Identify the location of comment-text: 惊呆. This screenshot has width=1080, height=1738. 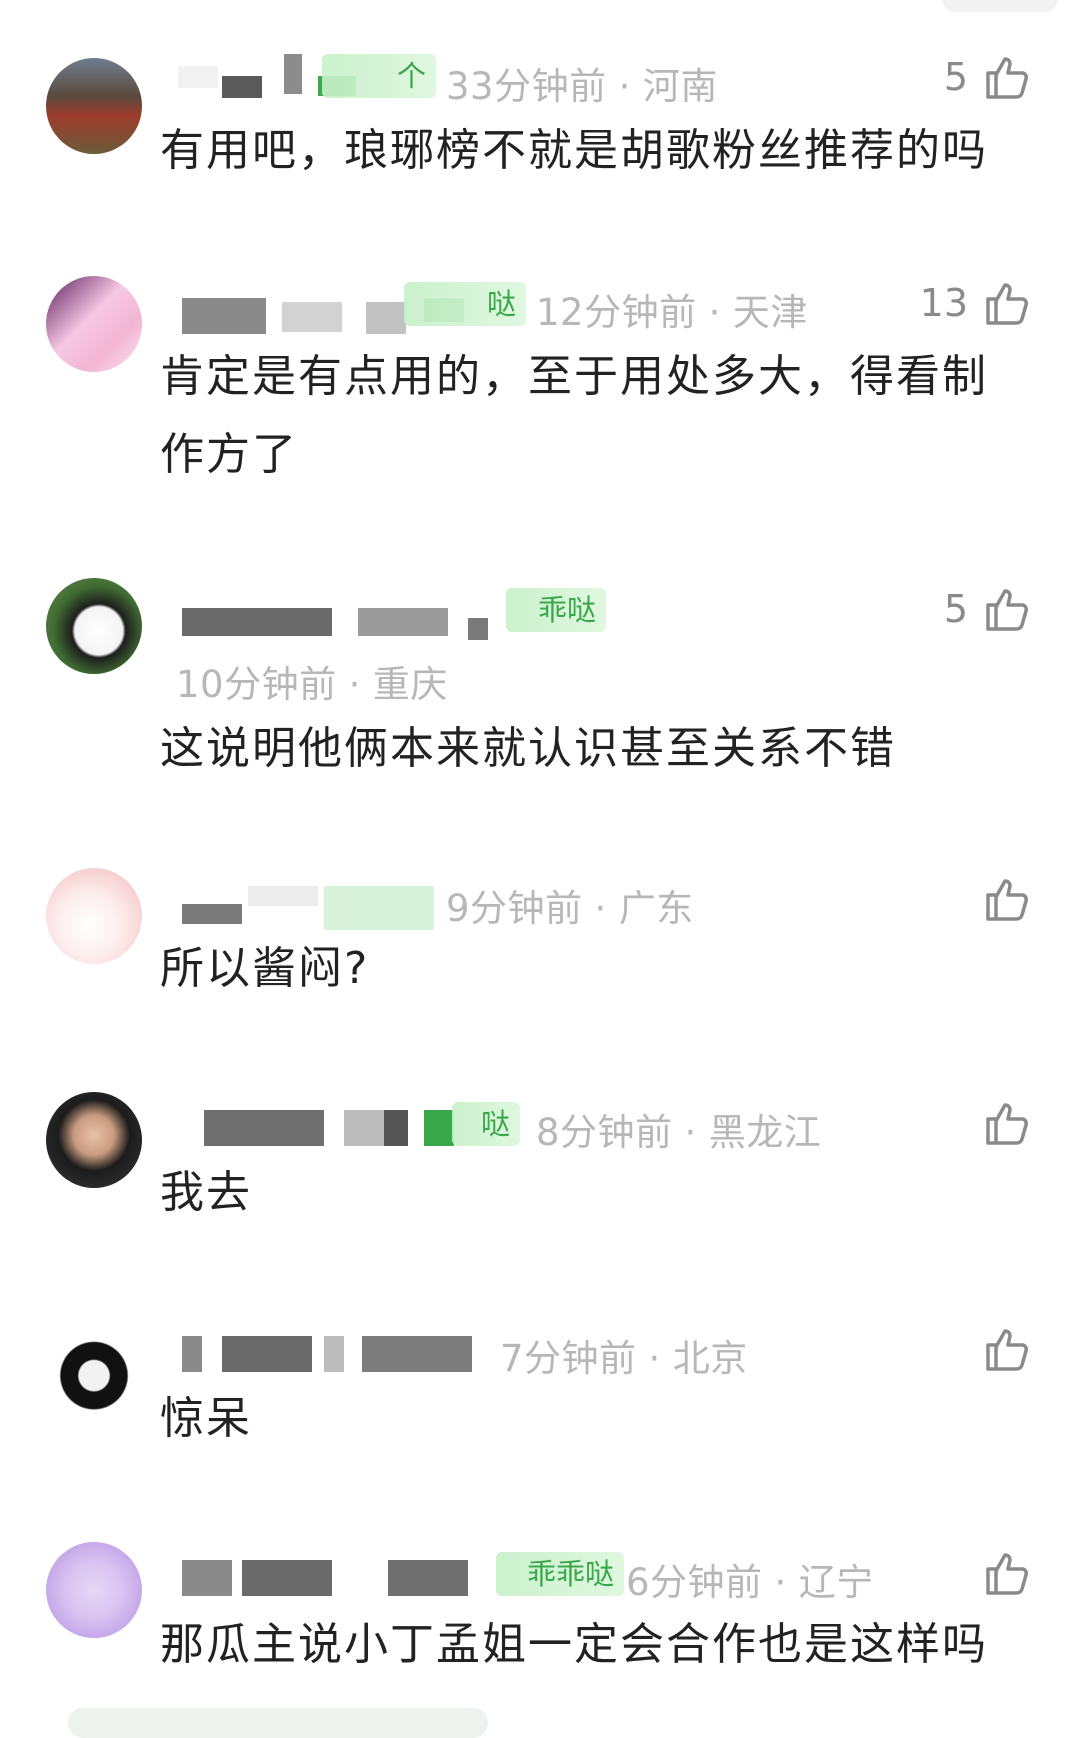
(206, 1418).